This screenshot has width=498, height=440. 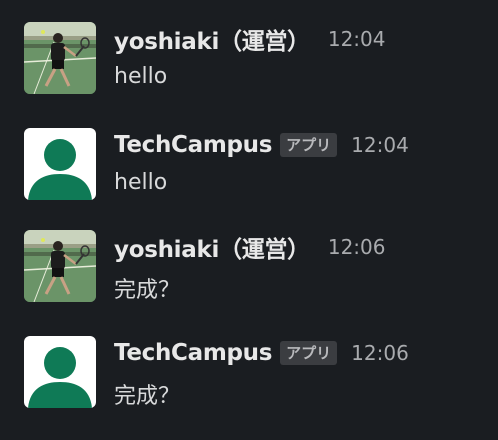 I want to click on message-header: TechCampus アプリ 12:06, so click(x=261, y=353).